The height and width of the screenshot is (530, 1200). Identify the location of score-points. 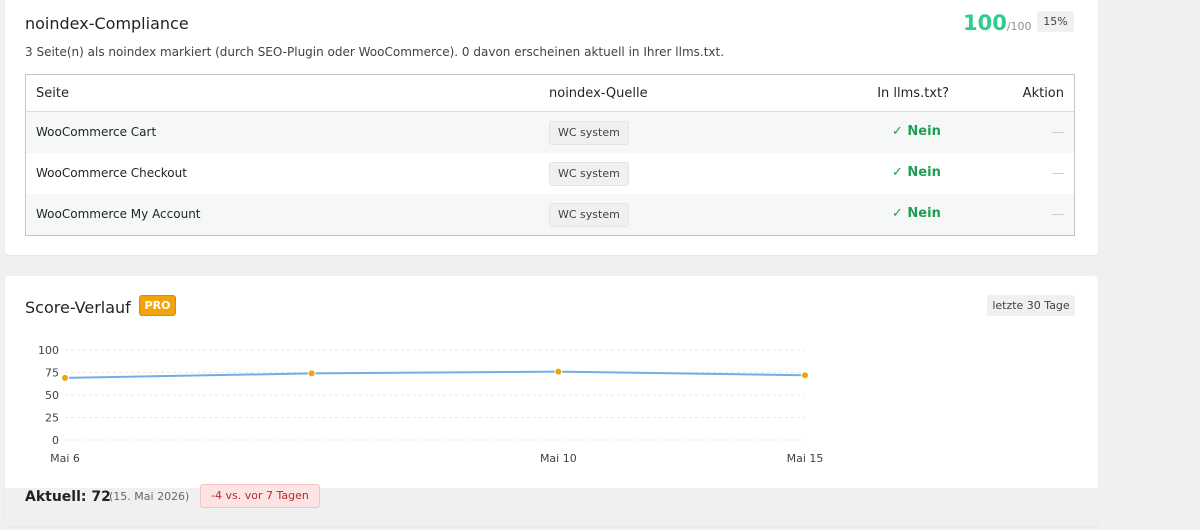
(435, 374).